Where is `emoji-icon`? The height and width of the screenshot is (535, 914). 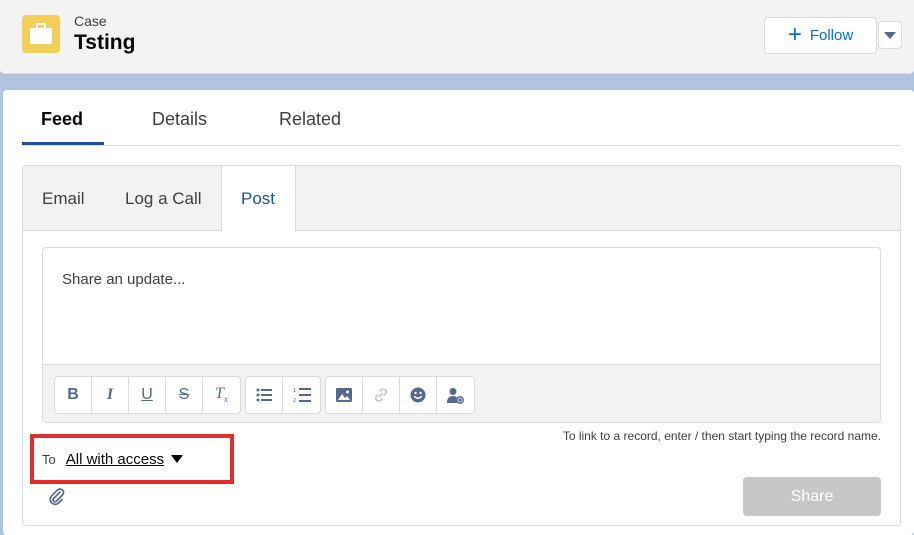 emoji-icon is located at coordinates (418, 395).